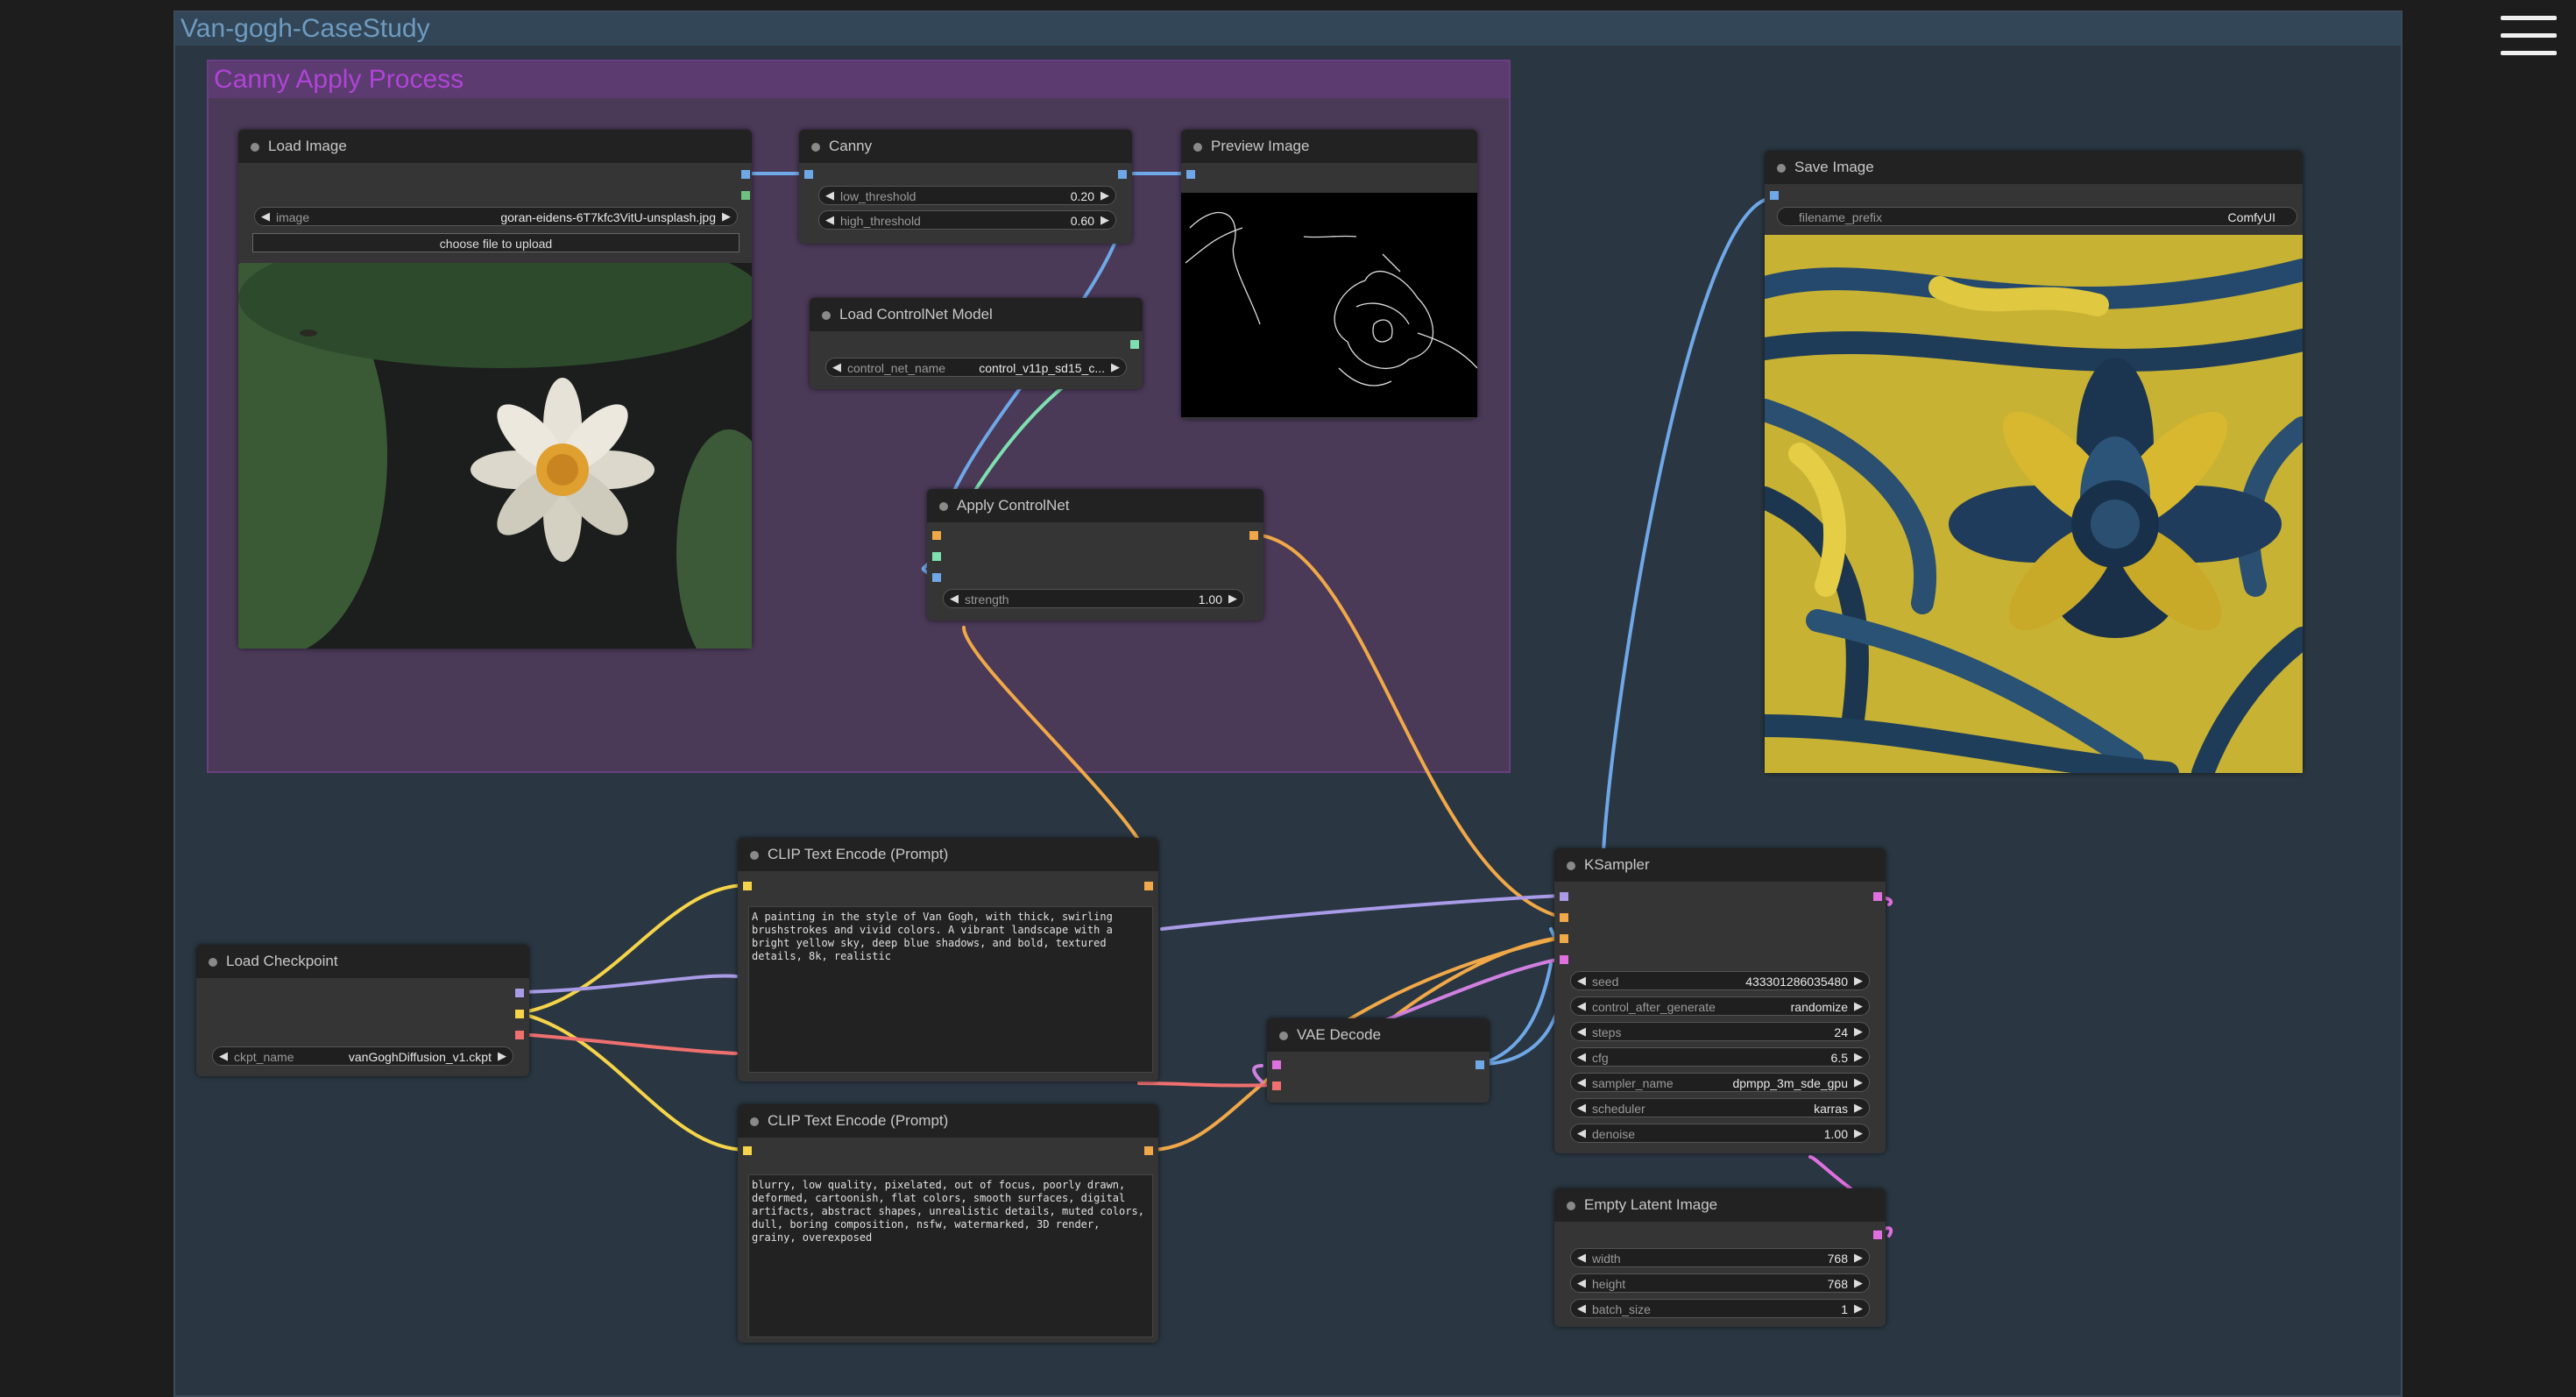 The image size is (2576, 1397). I want to click on width-field: ◀ width 768 ▶, so click(1720, 1257).